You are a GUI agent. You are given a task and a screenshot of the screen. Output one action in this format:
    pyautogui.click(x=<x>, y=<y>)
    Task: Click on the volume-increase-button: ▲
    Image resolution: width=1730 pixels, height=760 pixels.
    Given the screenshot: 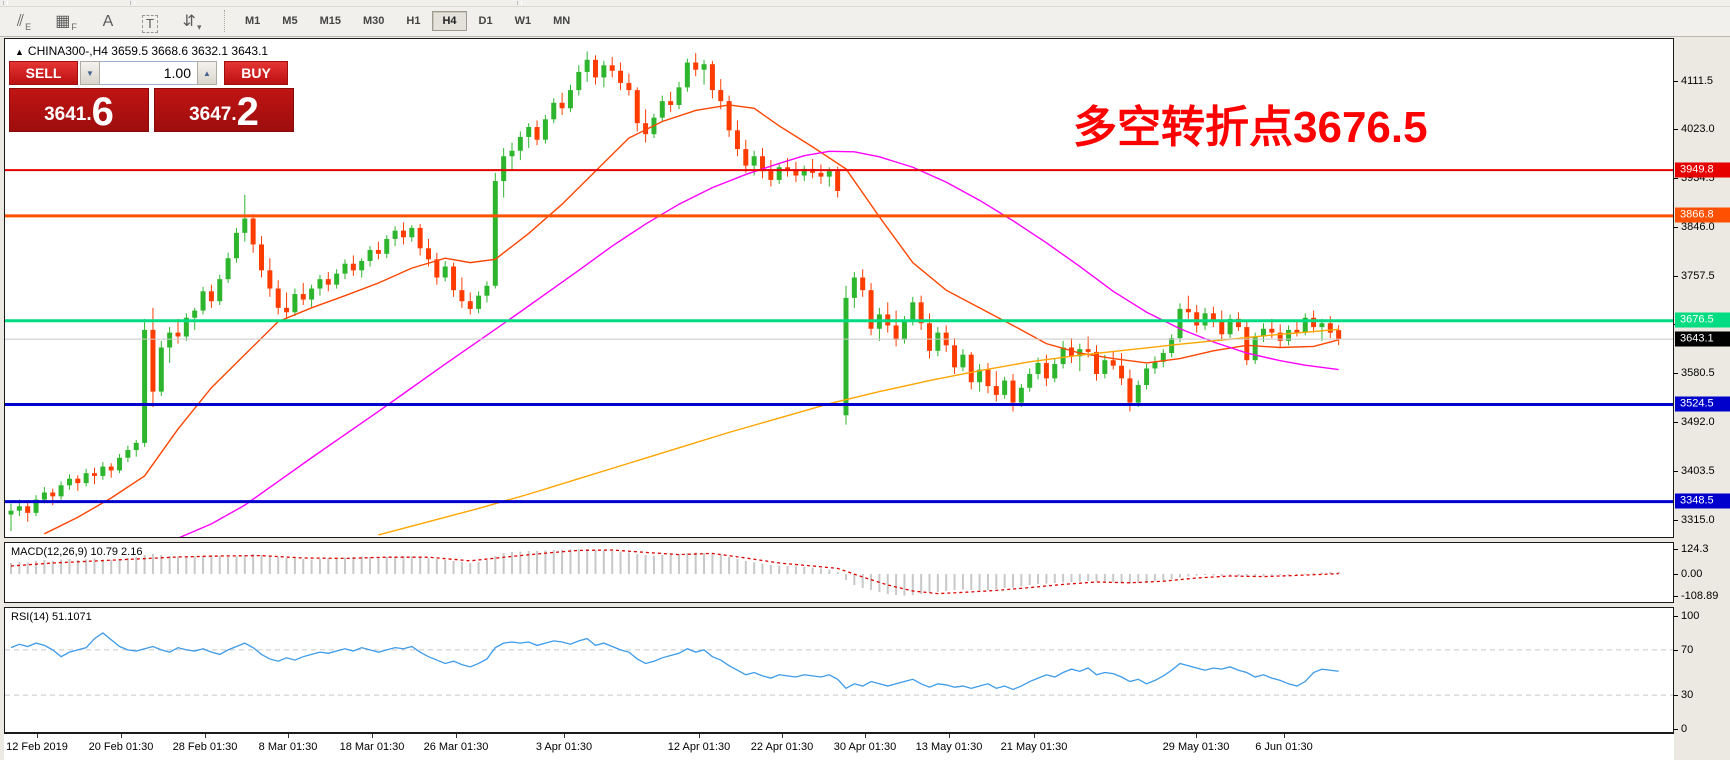 What is the action you would take?
    pyautogui.click(x=207, y=73)
    